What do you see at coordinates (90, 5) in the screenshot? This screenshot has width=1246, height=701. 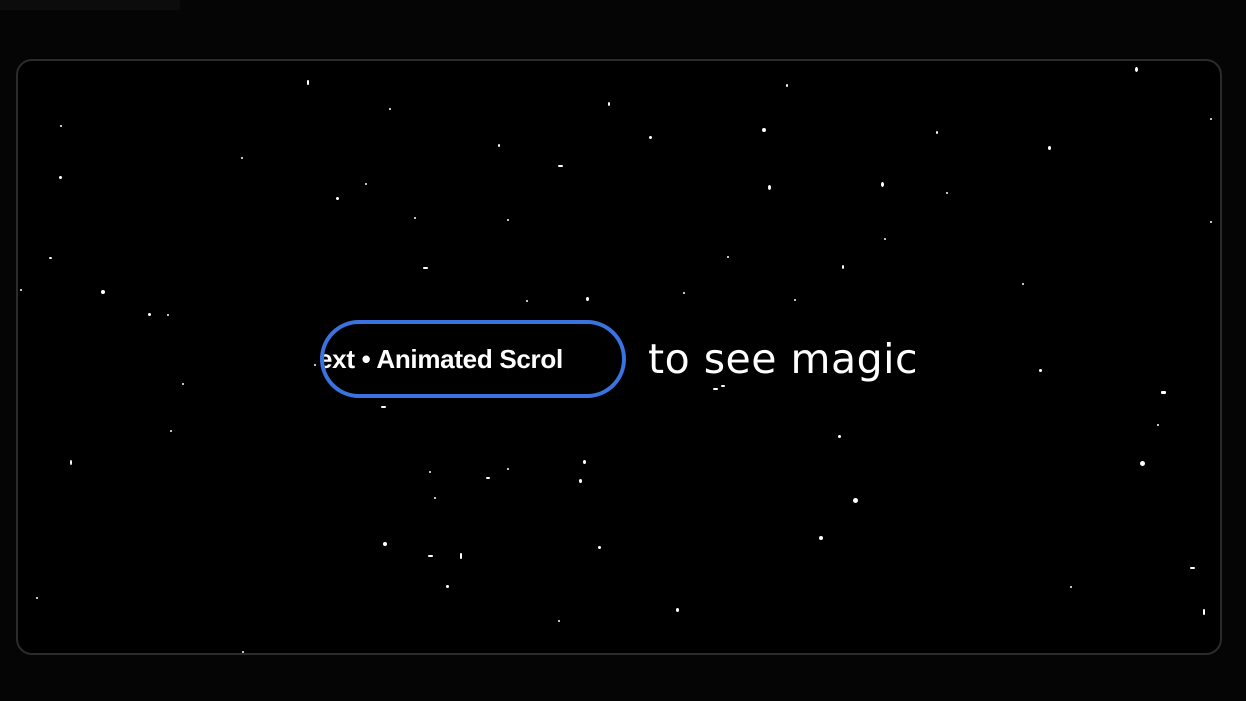 I see `top-strip` at bounding box center [90, 5].